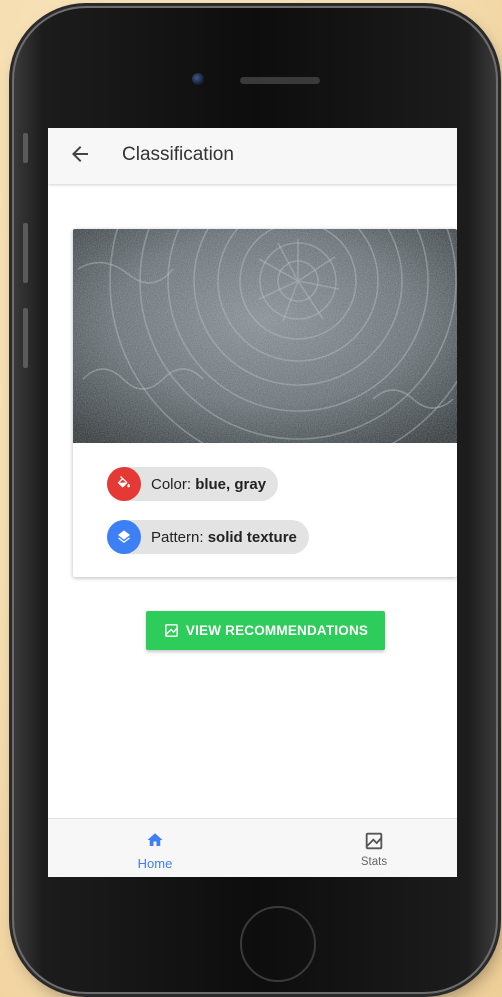  What do you see at coordinates (193, 484) in the screenshot?
I see `color-chip: Color: blue, gray` at bounding box center [193, 484].